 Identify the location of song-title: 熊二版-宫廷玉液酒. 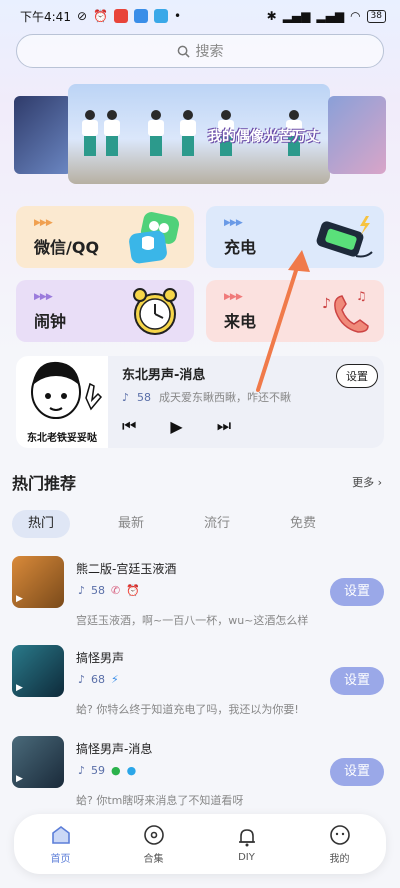
(126, 569).